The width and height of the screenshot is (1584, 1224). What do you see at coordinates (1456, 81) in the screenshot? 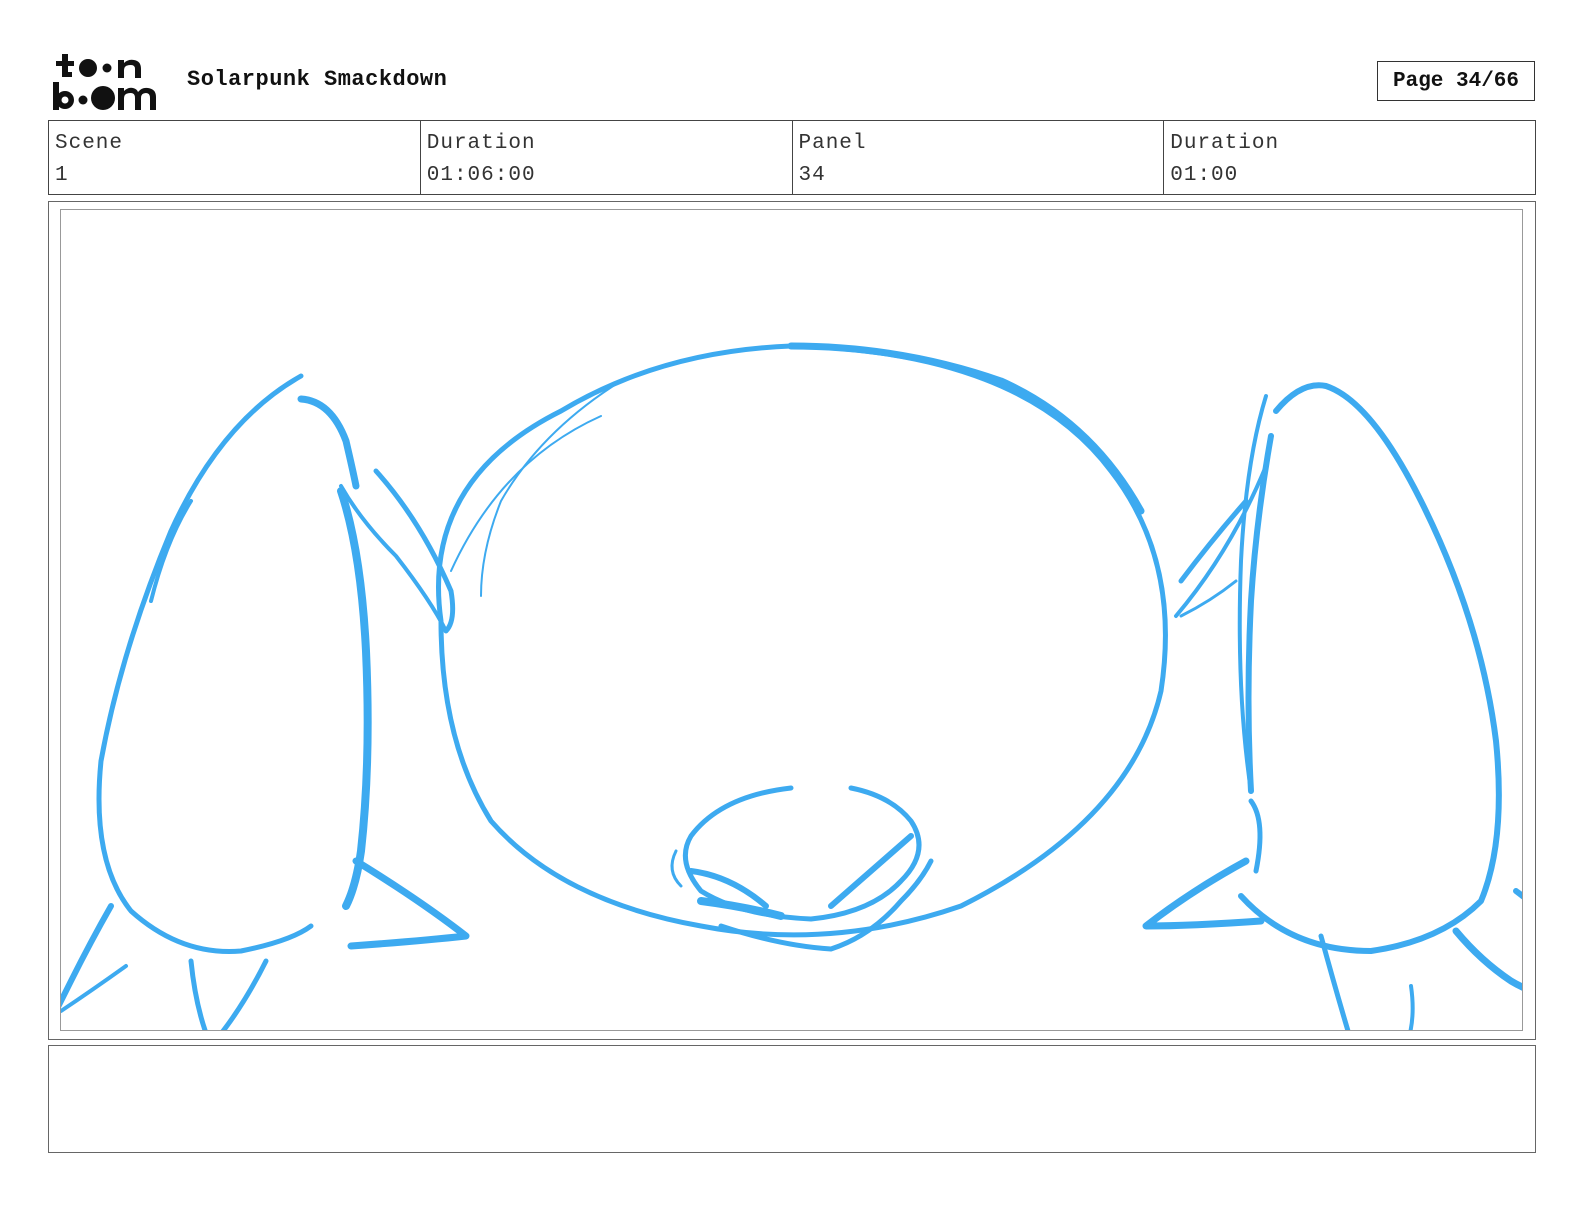
I see `page-indicator: Page 34/66` at bounding box center [1456, 81].